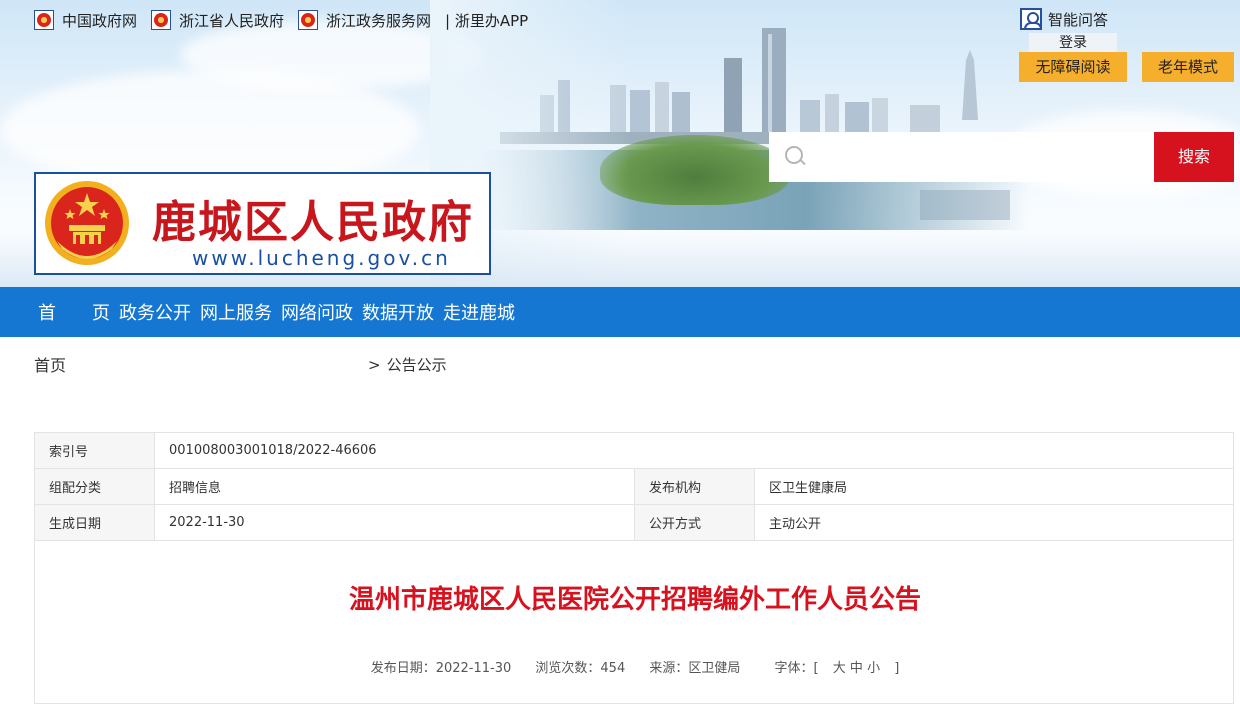 This screenshot has width=1240, height=704. I want to click on org-value: 区卫生健康局, so click(994, 486).